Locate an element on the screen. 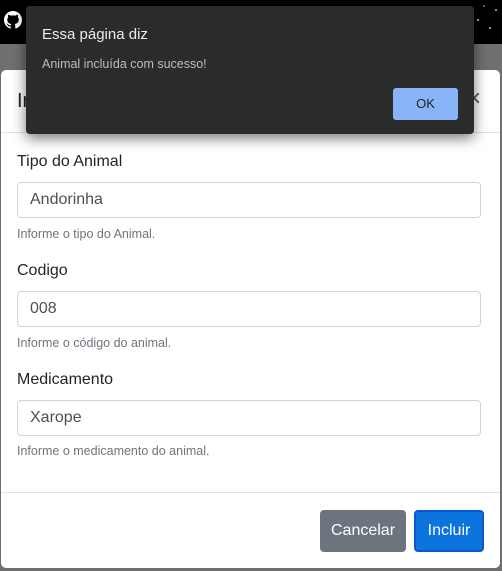  codigo-label: Codigo is located at coordinates (42, 270).